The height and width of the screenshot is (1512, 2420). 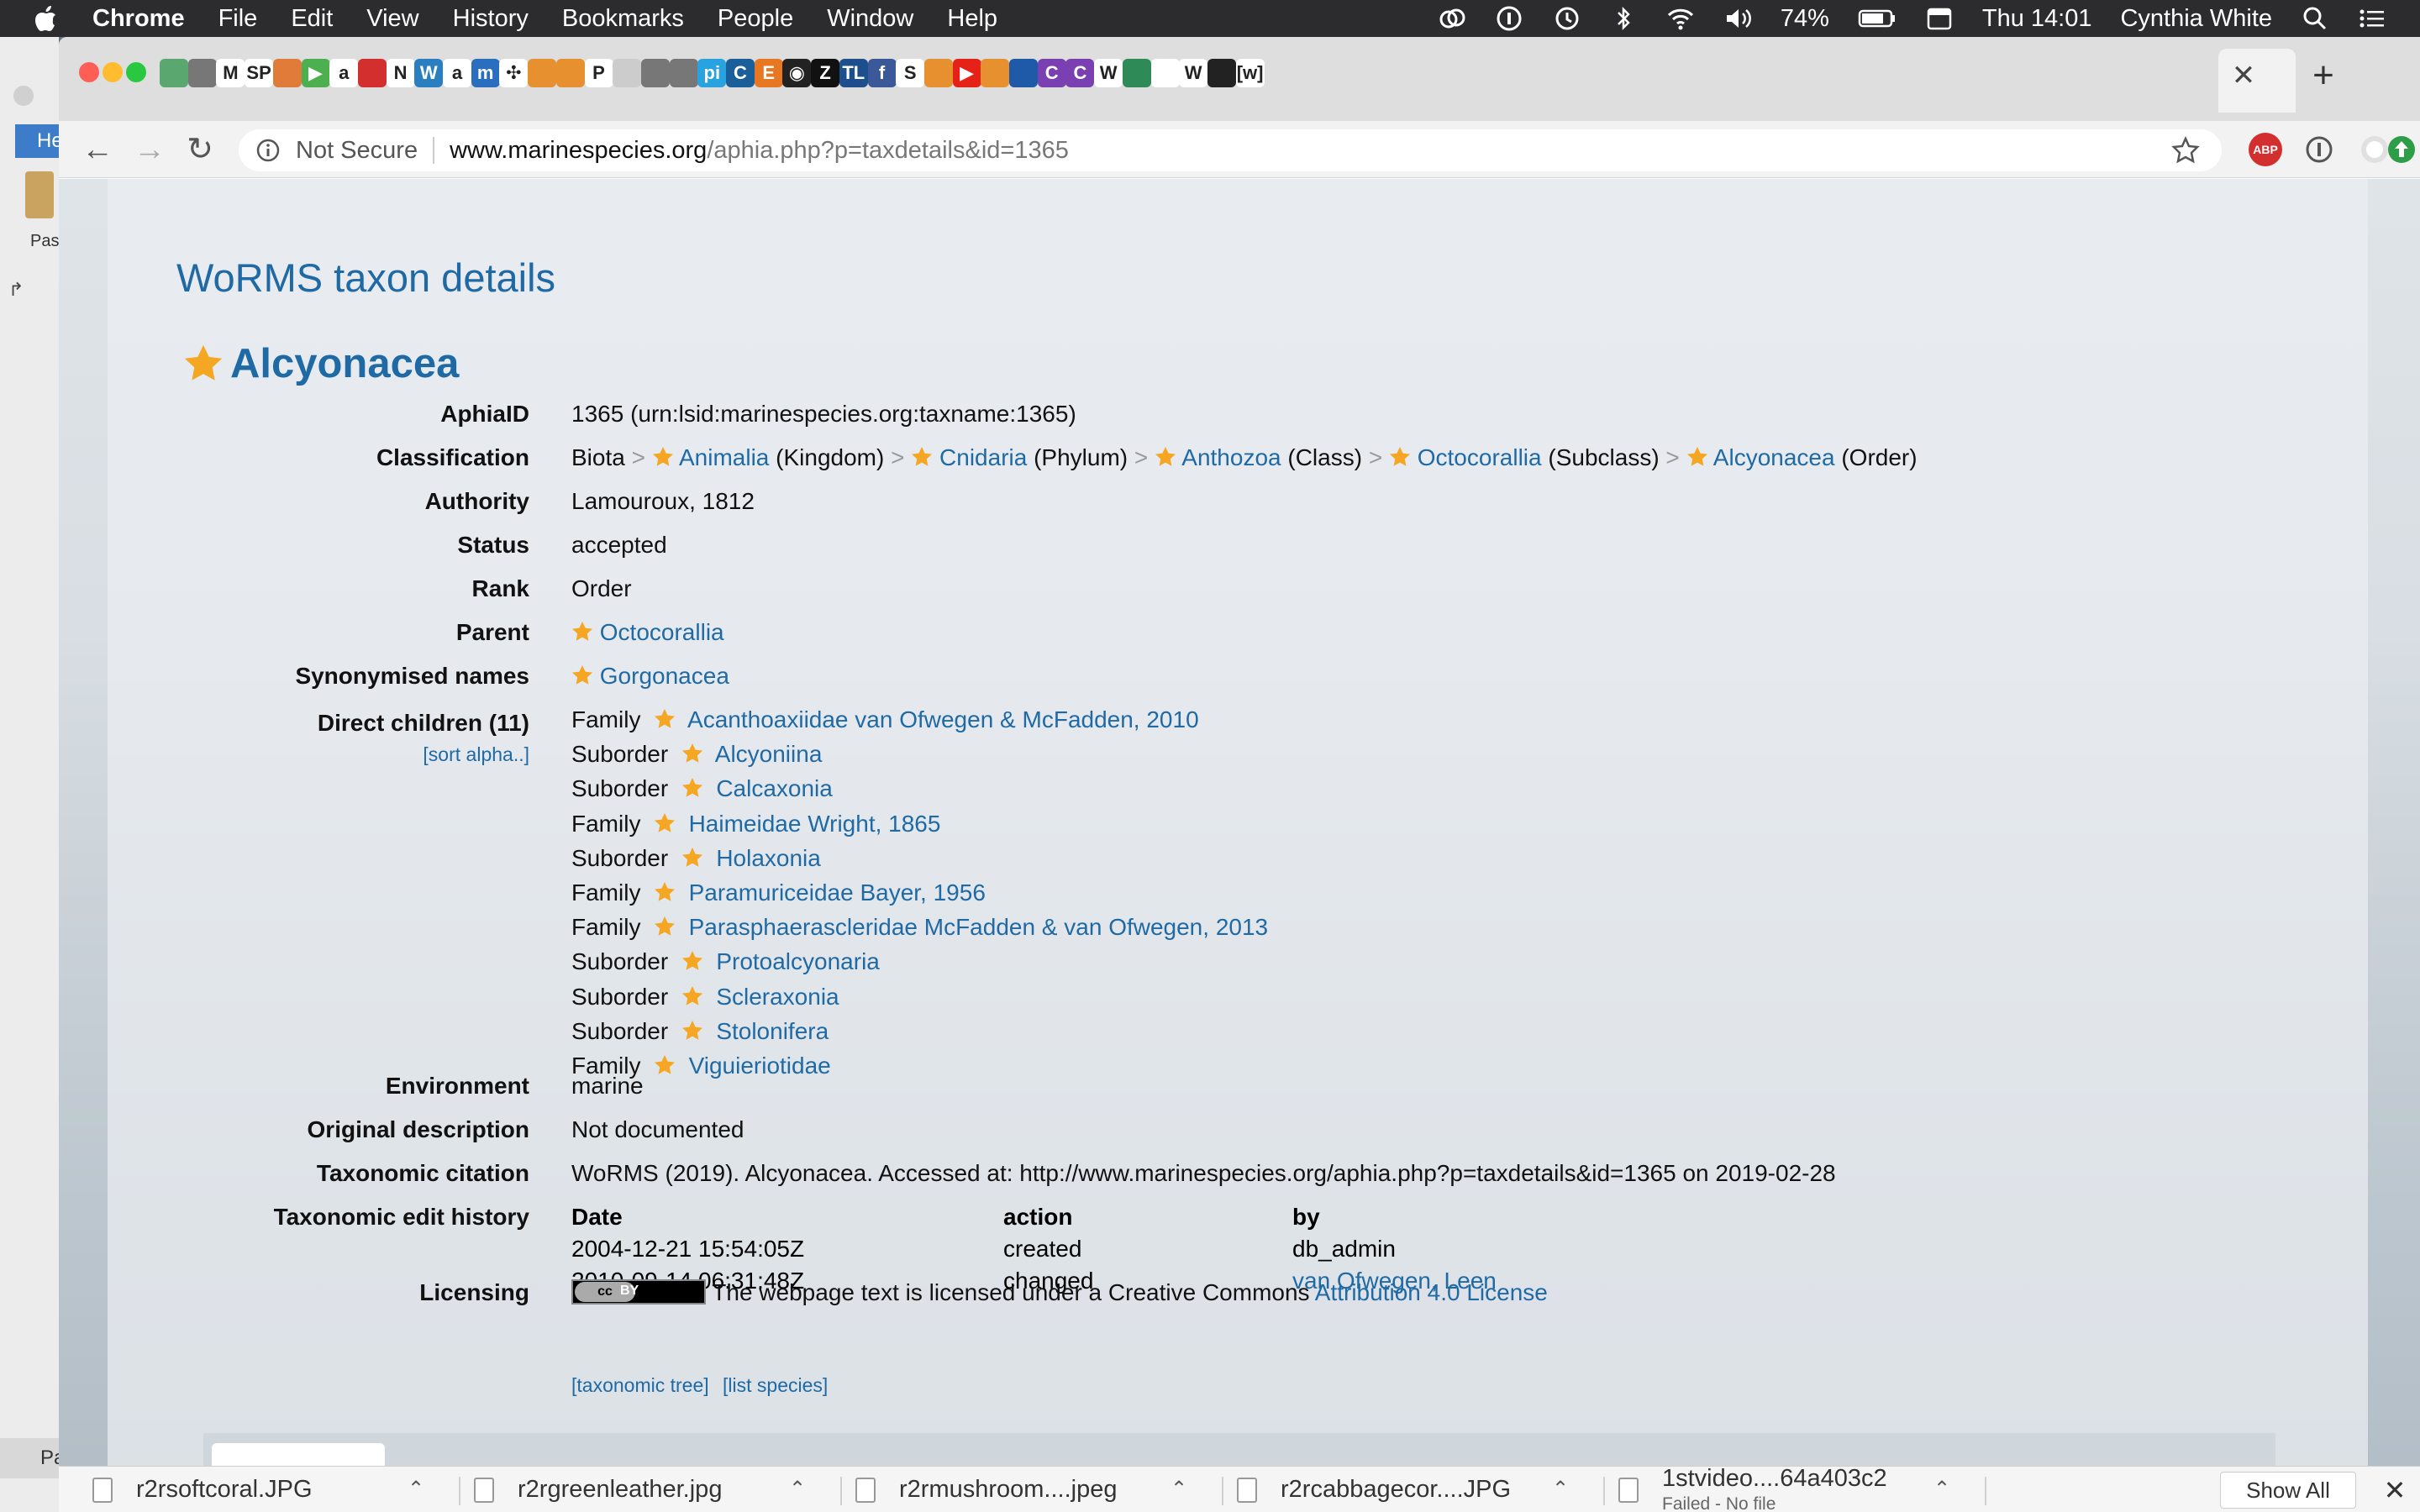 I want to click on wifi-icon, so click(x=1680, y=18).